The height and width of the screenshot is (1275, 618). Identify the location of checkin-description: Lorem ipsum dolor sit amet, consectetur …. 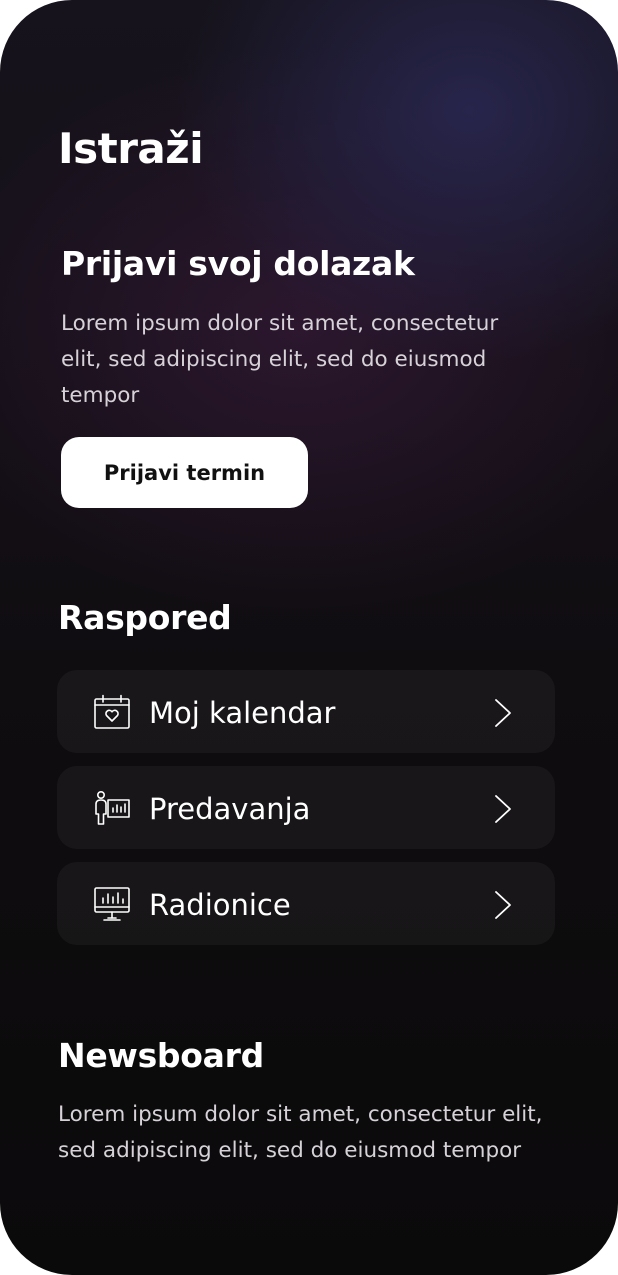
(280, 359).